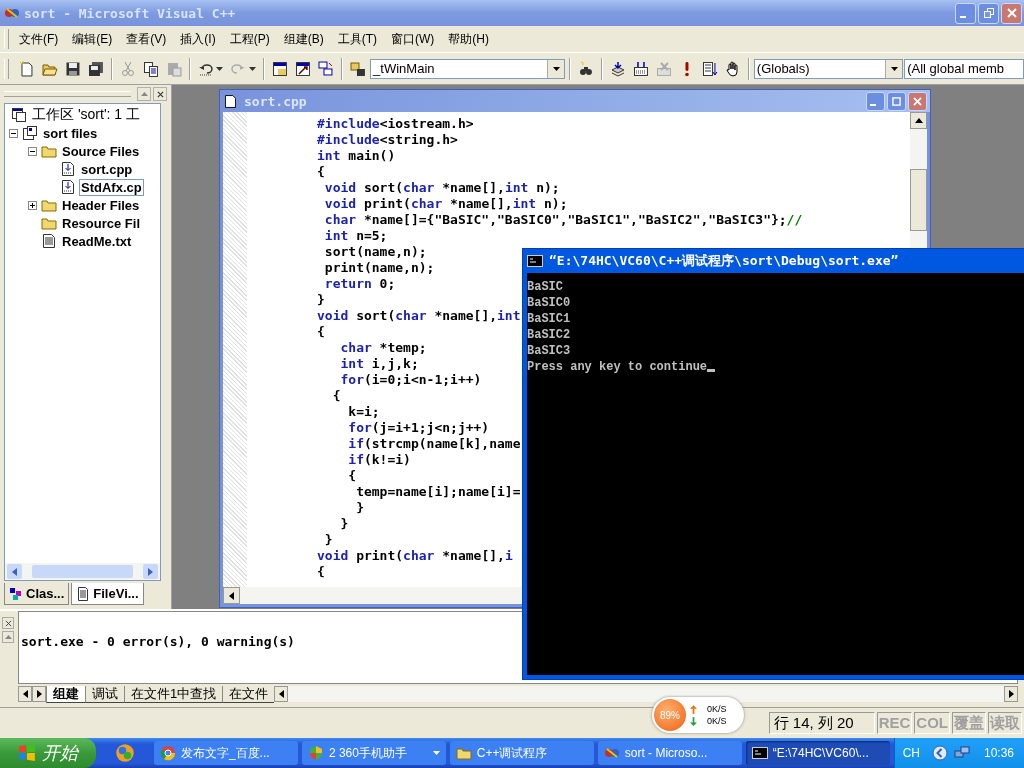 Image resolution: width=1024 pixels, height=768 pixels. I want to click on menu-item: 工程(P), so click(249, 39).